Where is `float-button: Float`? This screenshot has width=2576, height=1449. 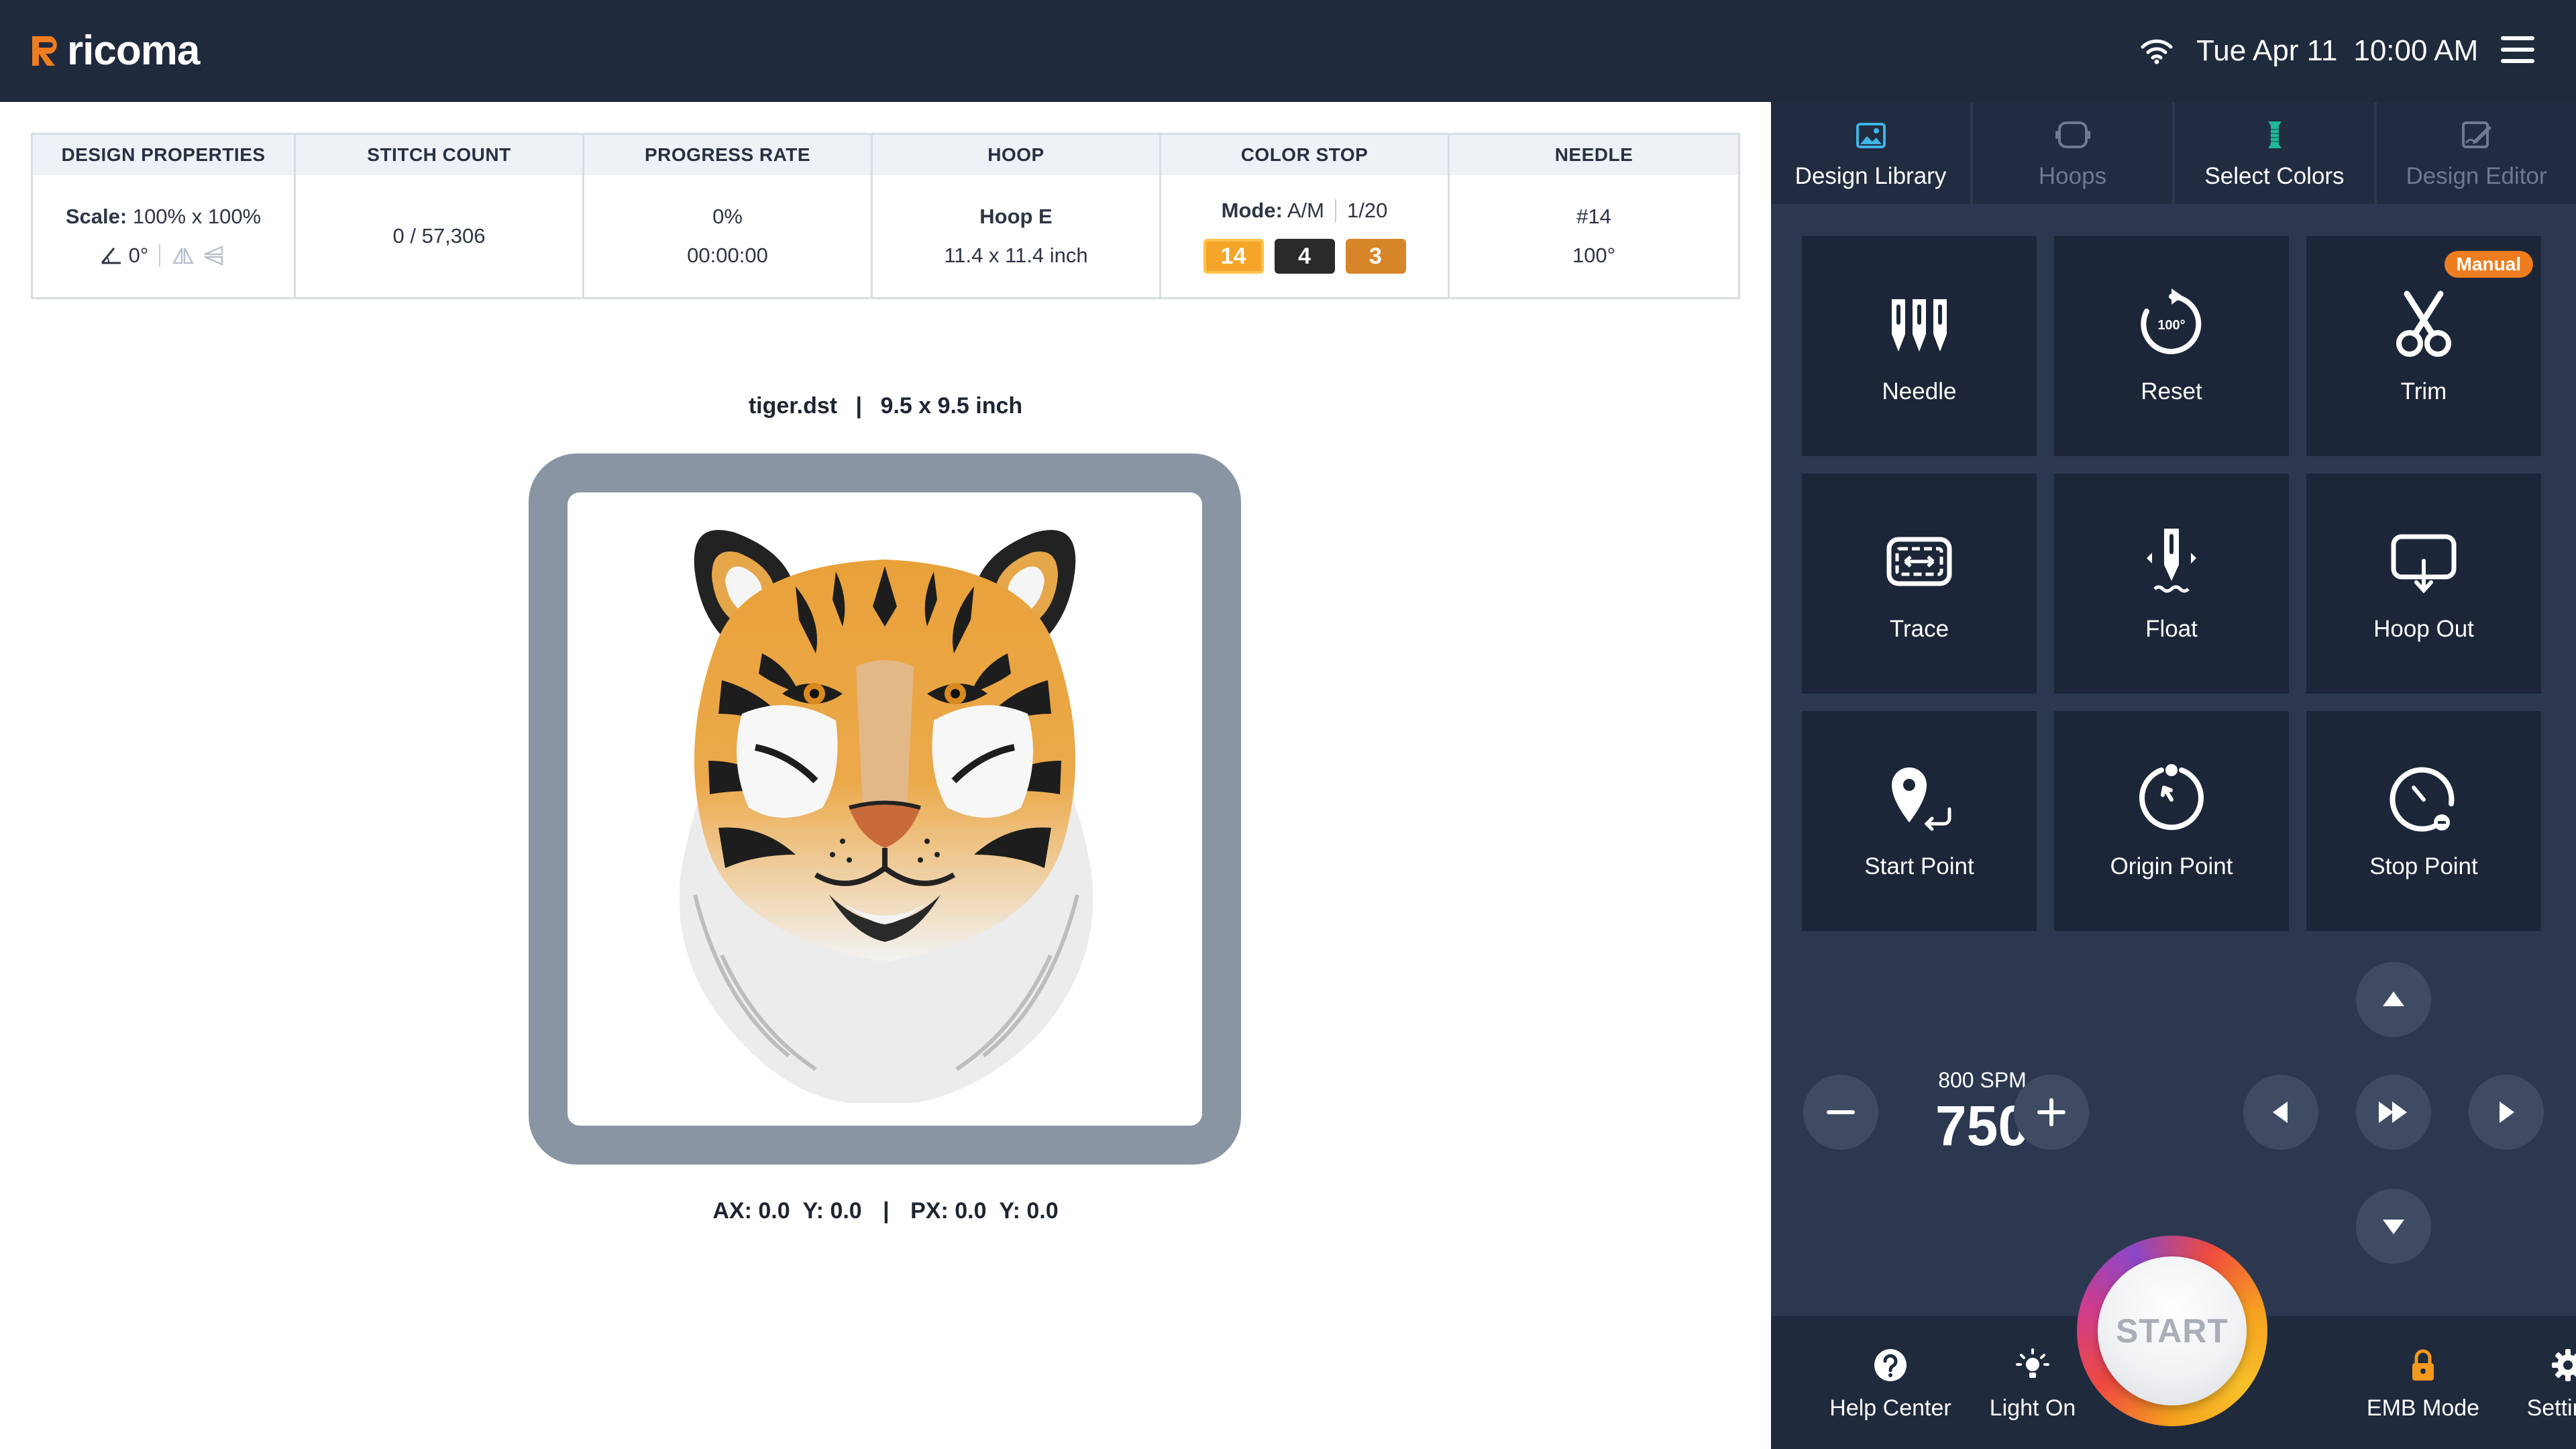 float-button: Float is located at coordinates (2171, 584).